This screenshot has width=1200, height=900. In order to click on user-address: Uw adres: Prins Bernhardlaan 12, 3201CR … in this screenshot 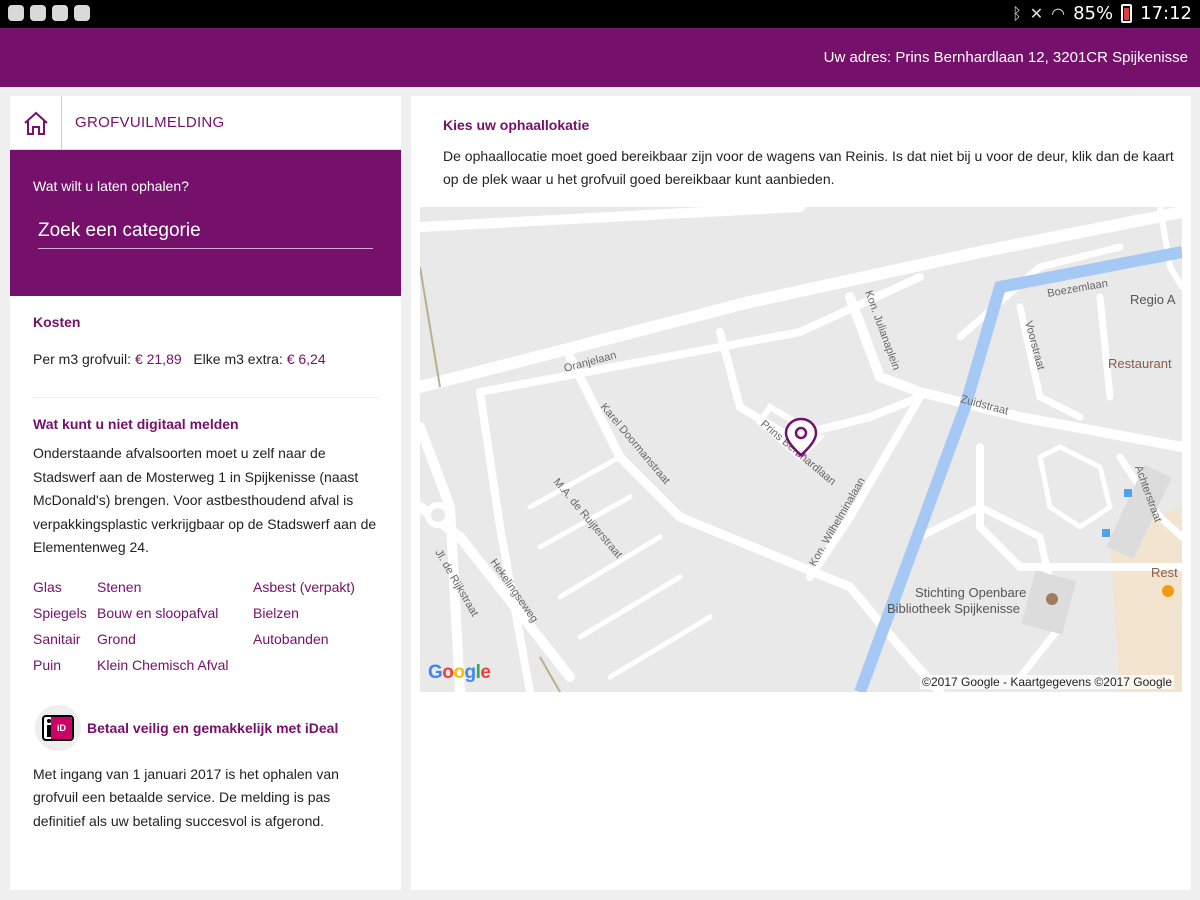, I will do `click(1005, 57)`.